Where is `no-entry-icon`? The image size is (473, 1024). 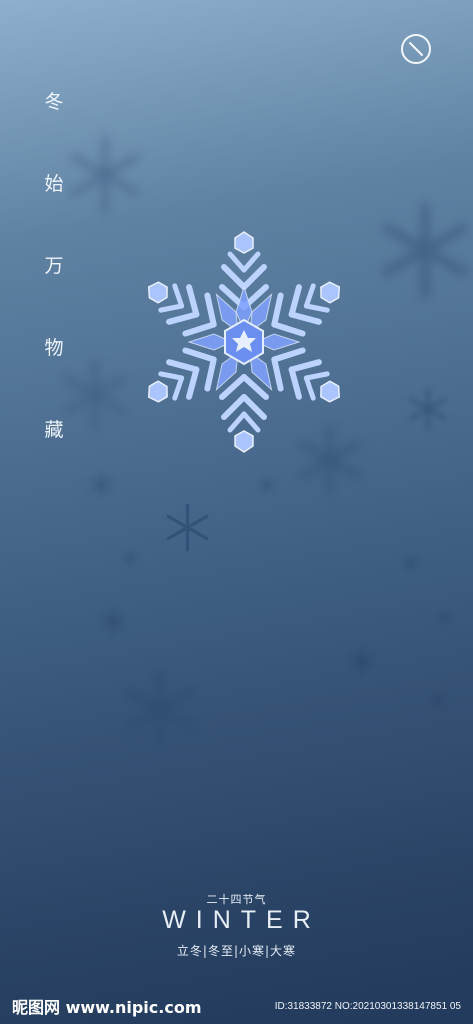
no-entry-icon is located at coordinates (416, 49).